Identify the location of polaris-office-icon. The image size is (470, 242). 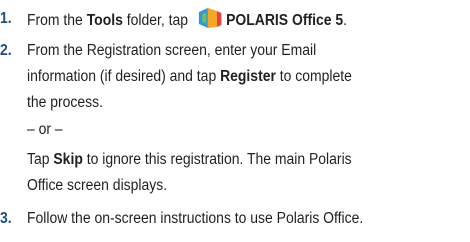
(209, 22).